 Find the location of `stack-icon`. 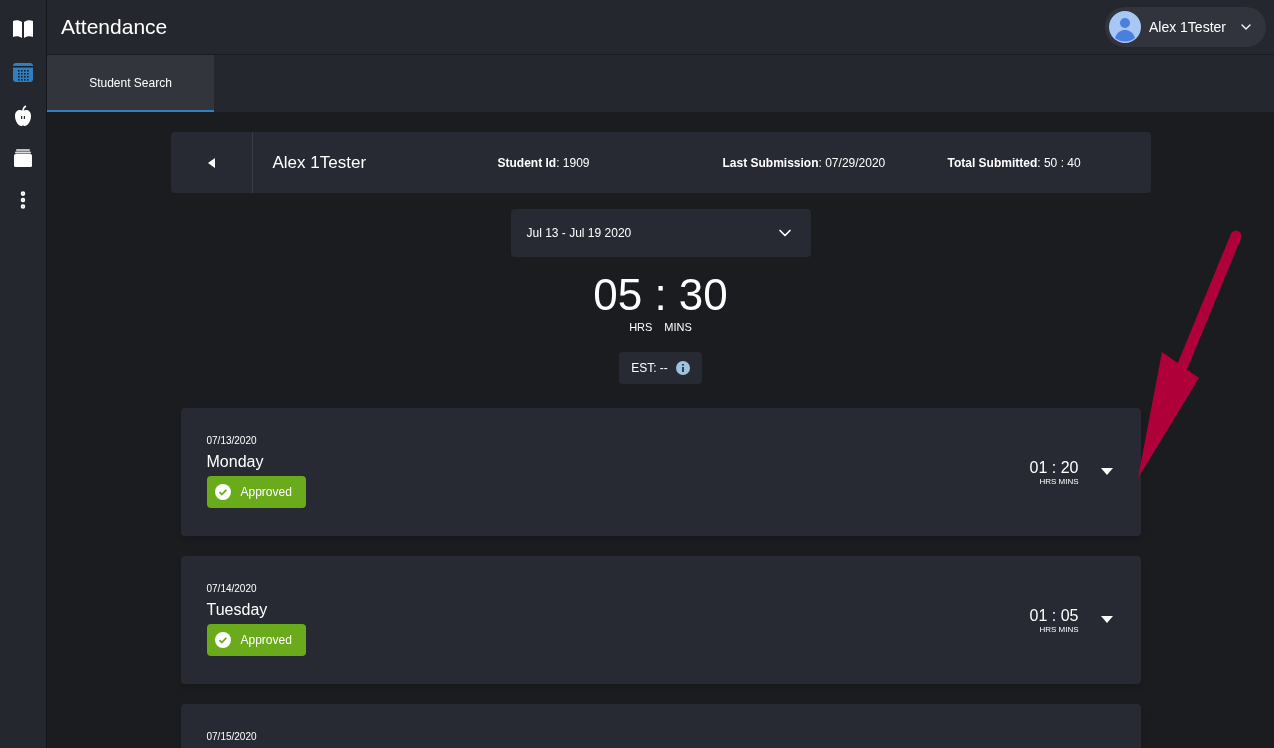

stack-icon is located at coordinates (23, 158).